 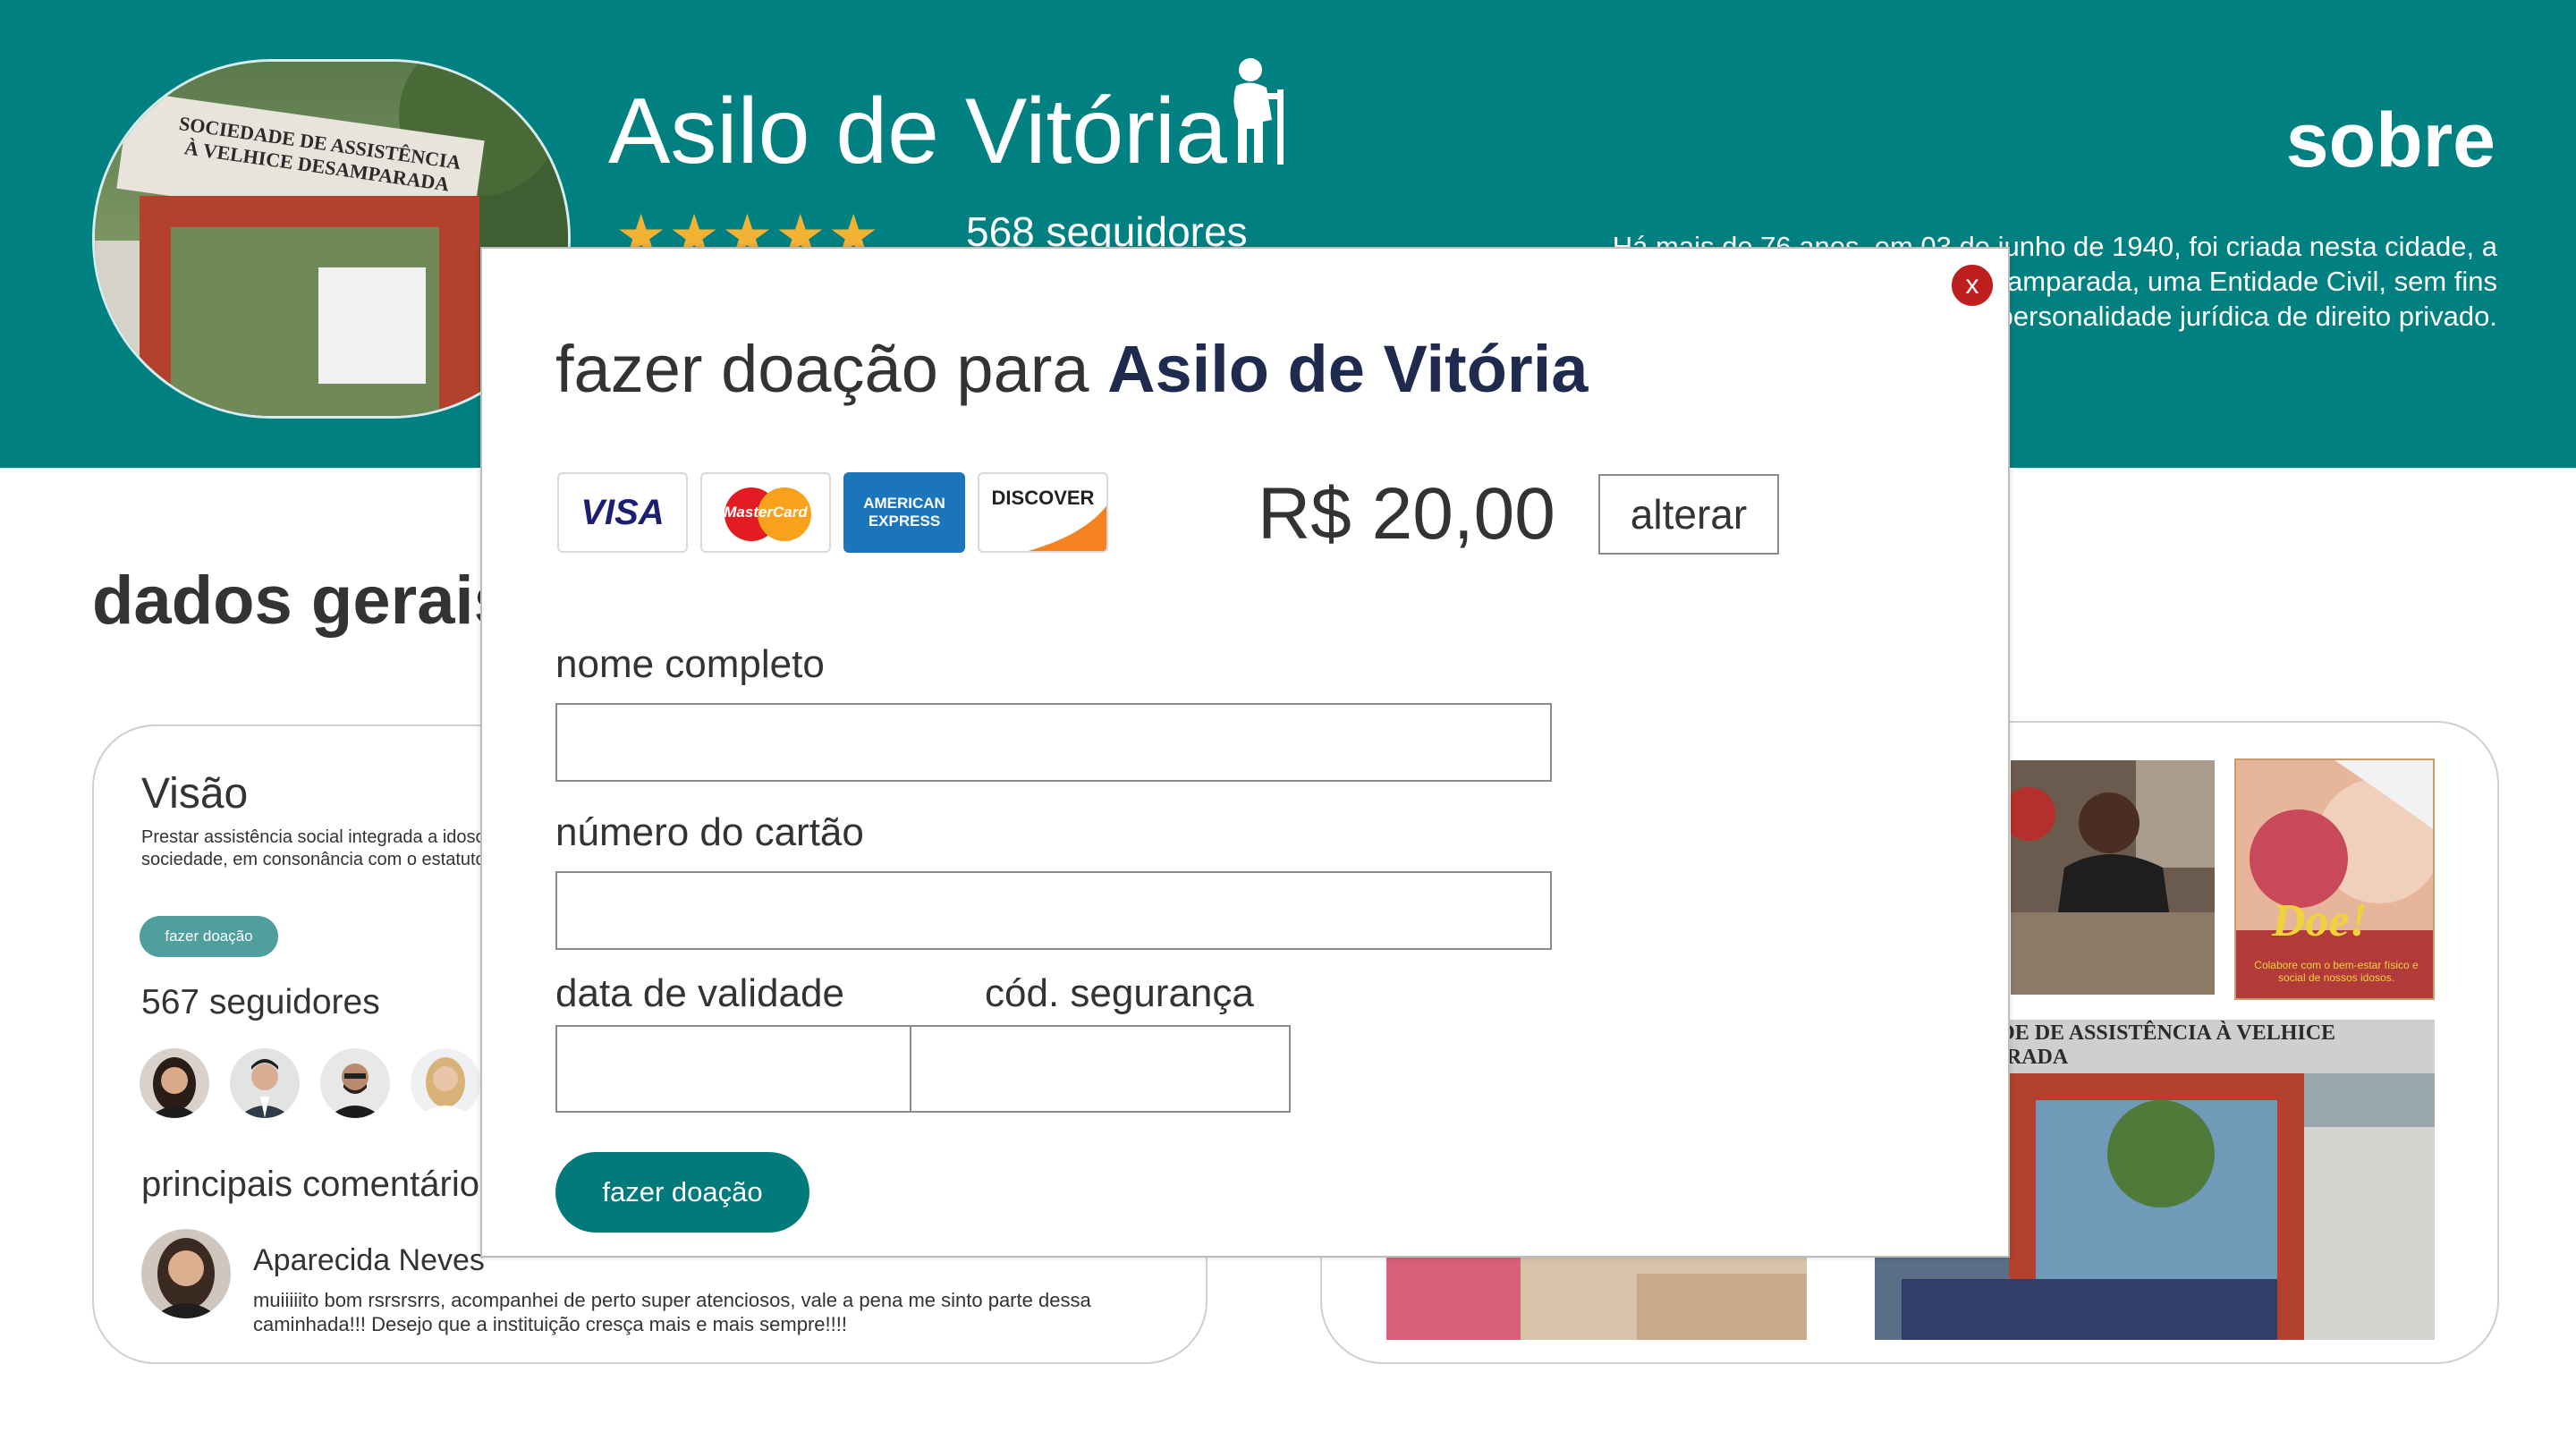 I want to click on commenter-avatar, so click(x=186, y=1273).